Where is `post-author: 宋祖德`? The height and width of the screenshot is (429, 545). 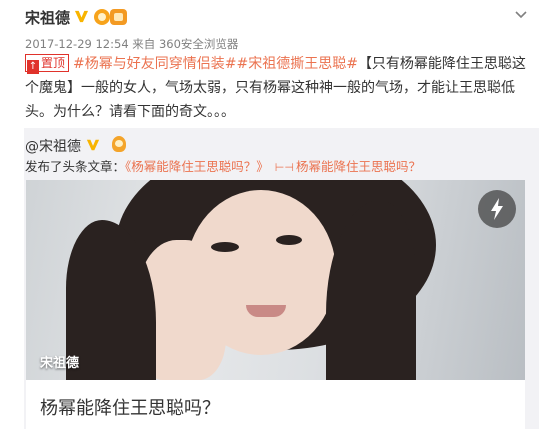 post-author: 宋祖德 is located at coordinates (47, 17).